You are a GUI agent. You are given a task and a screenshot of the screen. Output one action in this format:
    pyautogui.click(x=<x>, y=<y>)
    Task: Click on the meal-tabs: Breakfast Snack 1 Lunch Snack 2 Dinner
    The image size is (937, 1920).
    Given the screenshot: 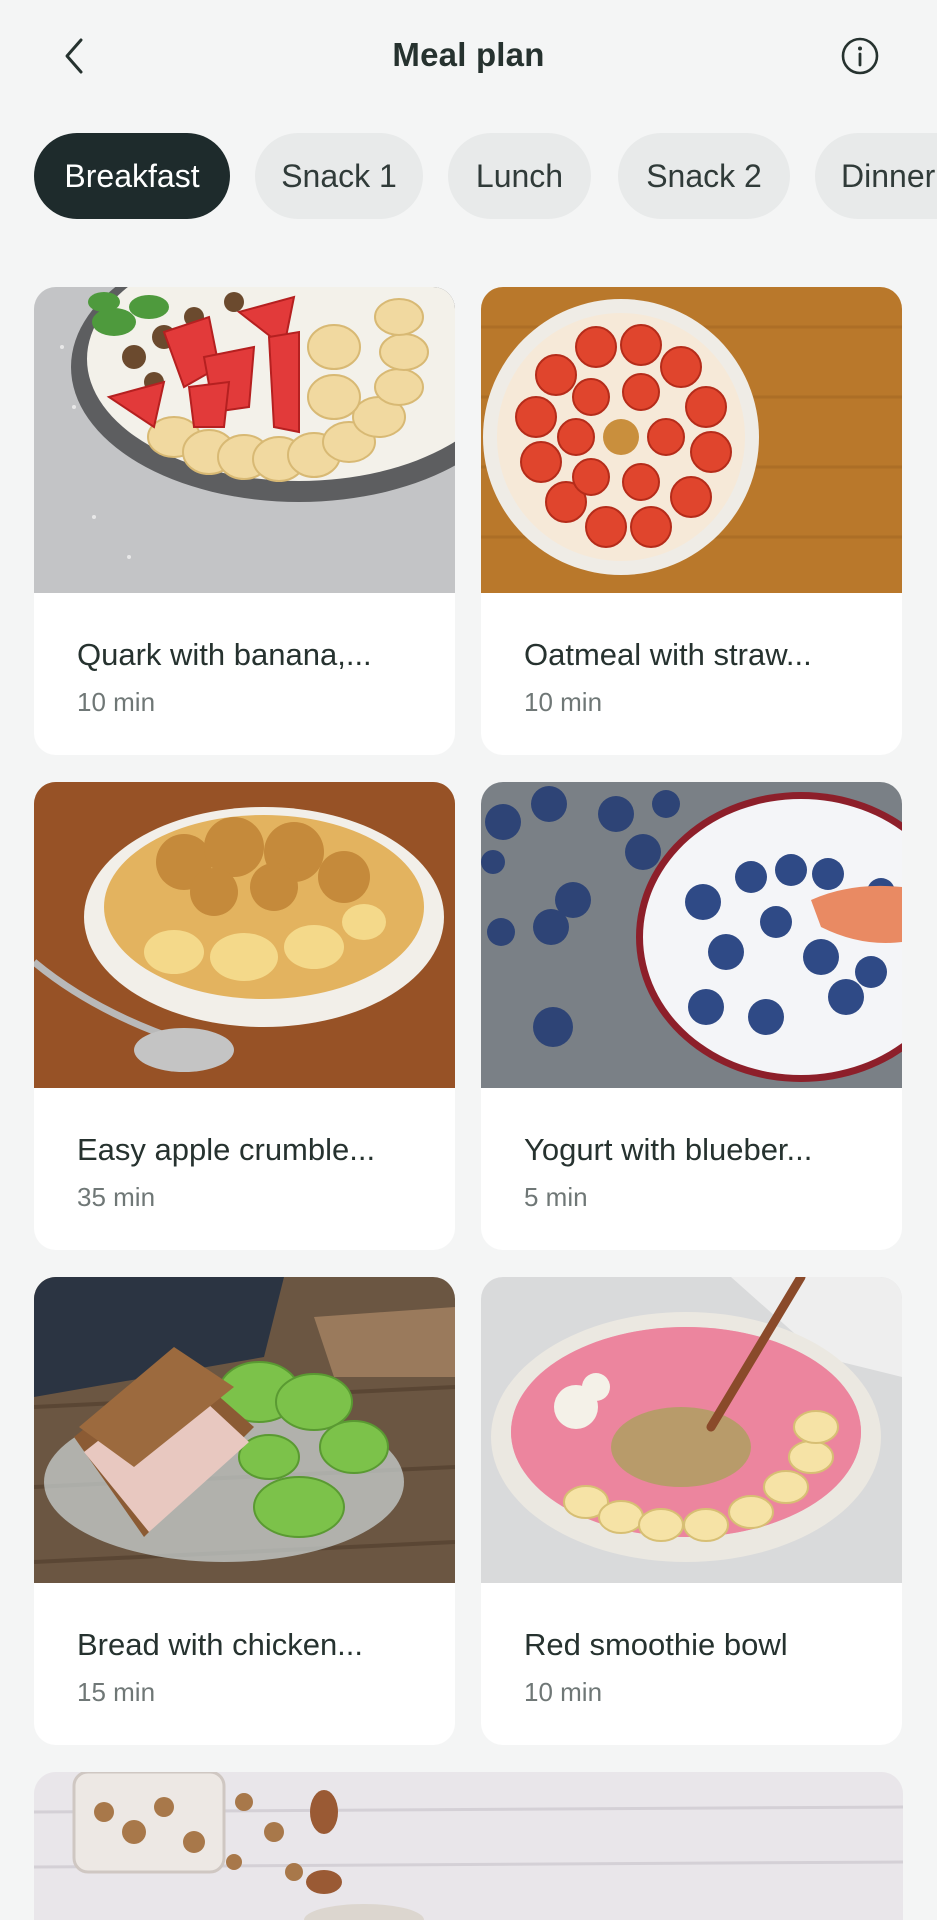 What is the action you would take?
    pyautogui.click(x=485, y=176)
    